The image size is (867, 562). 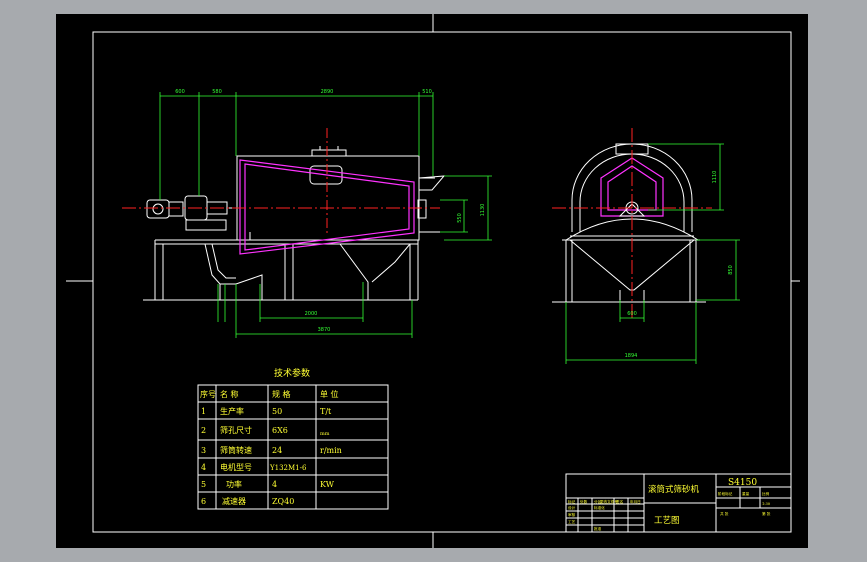 I want to click on spec-cell: 筛筒转速, so click(x=236, y=450).